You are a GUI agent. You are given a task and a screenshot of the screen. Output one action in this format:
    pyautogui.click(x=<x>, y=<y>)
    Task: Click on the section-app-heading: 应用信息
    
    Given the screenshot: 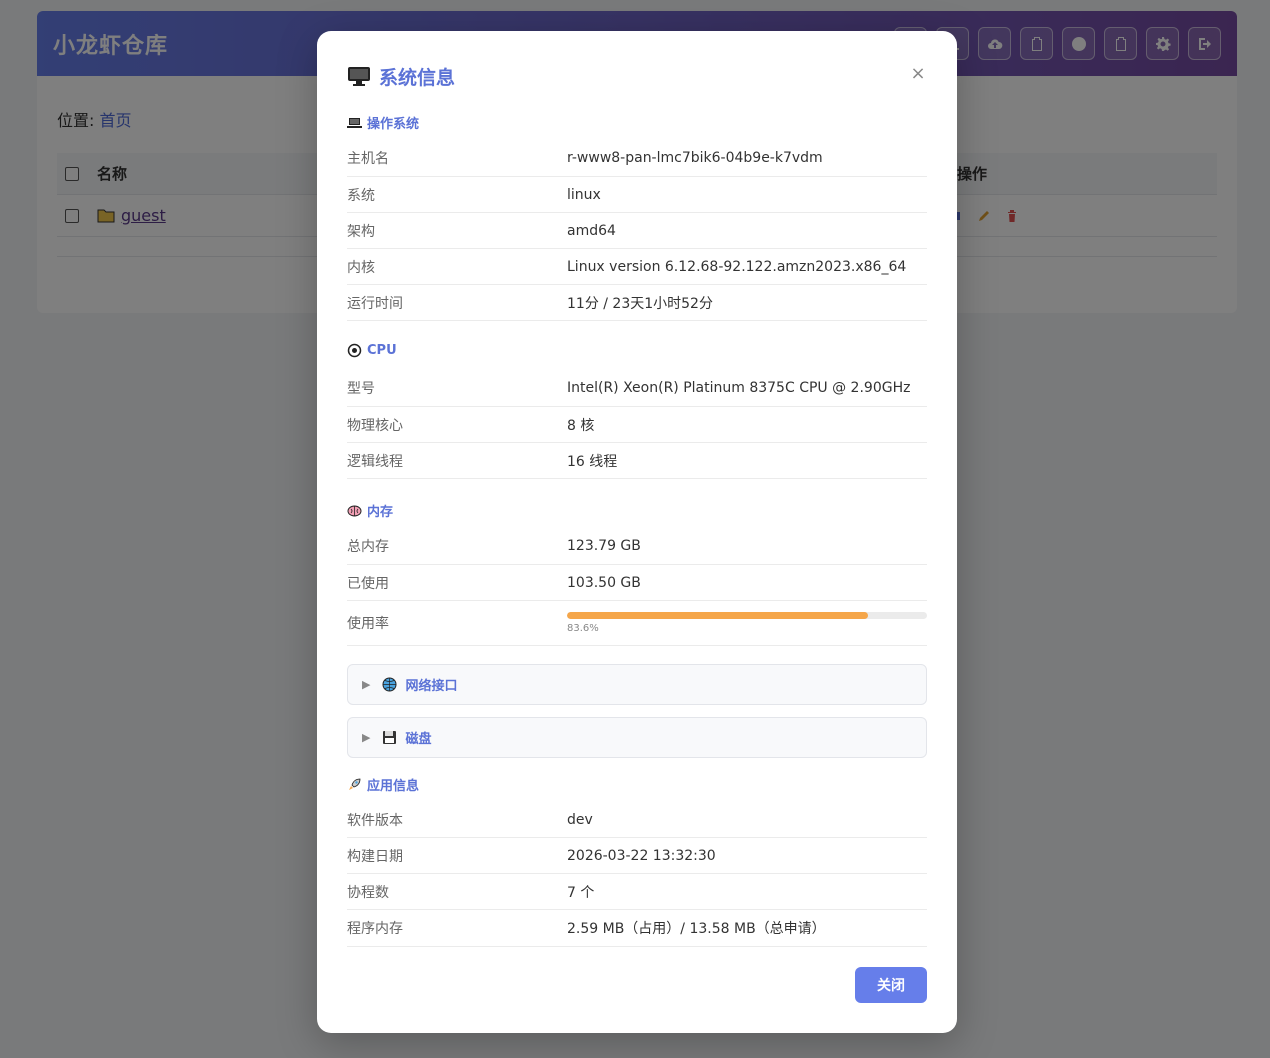 What is the action you would take?
    pyautogui.click(x=383, y=784)
    